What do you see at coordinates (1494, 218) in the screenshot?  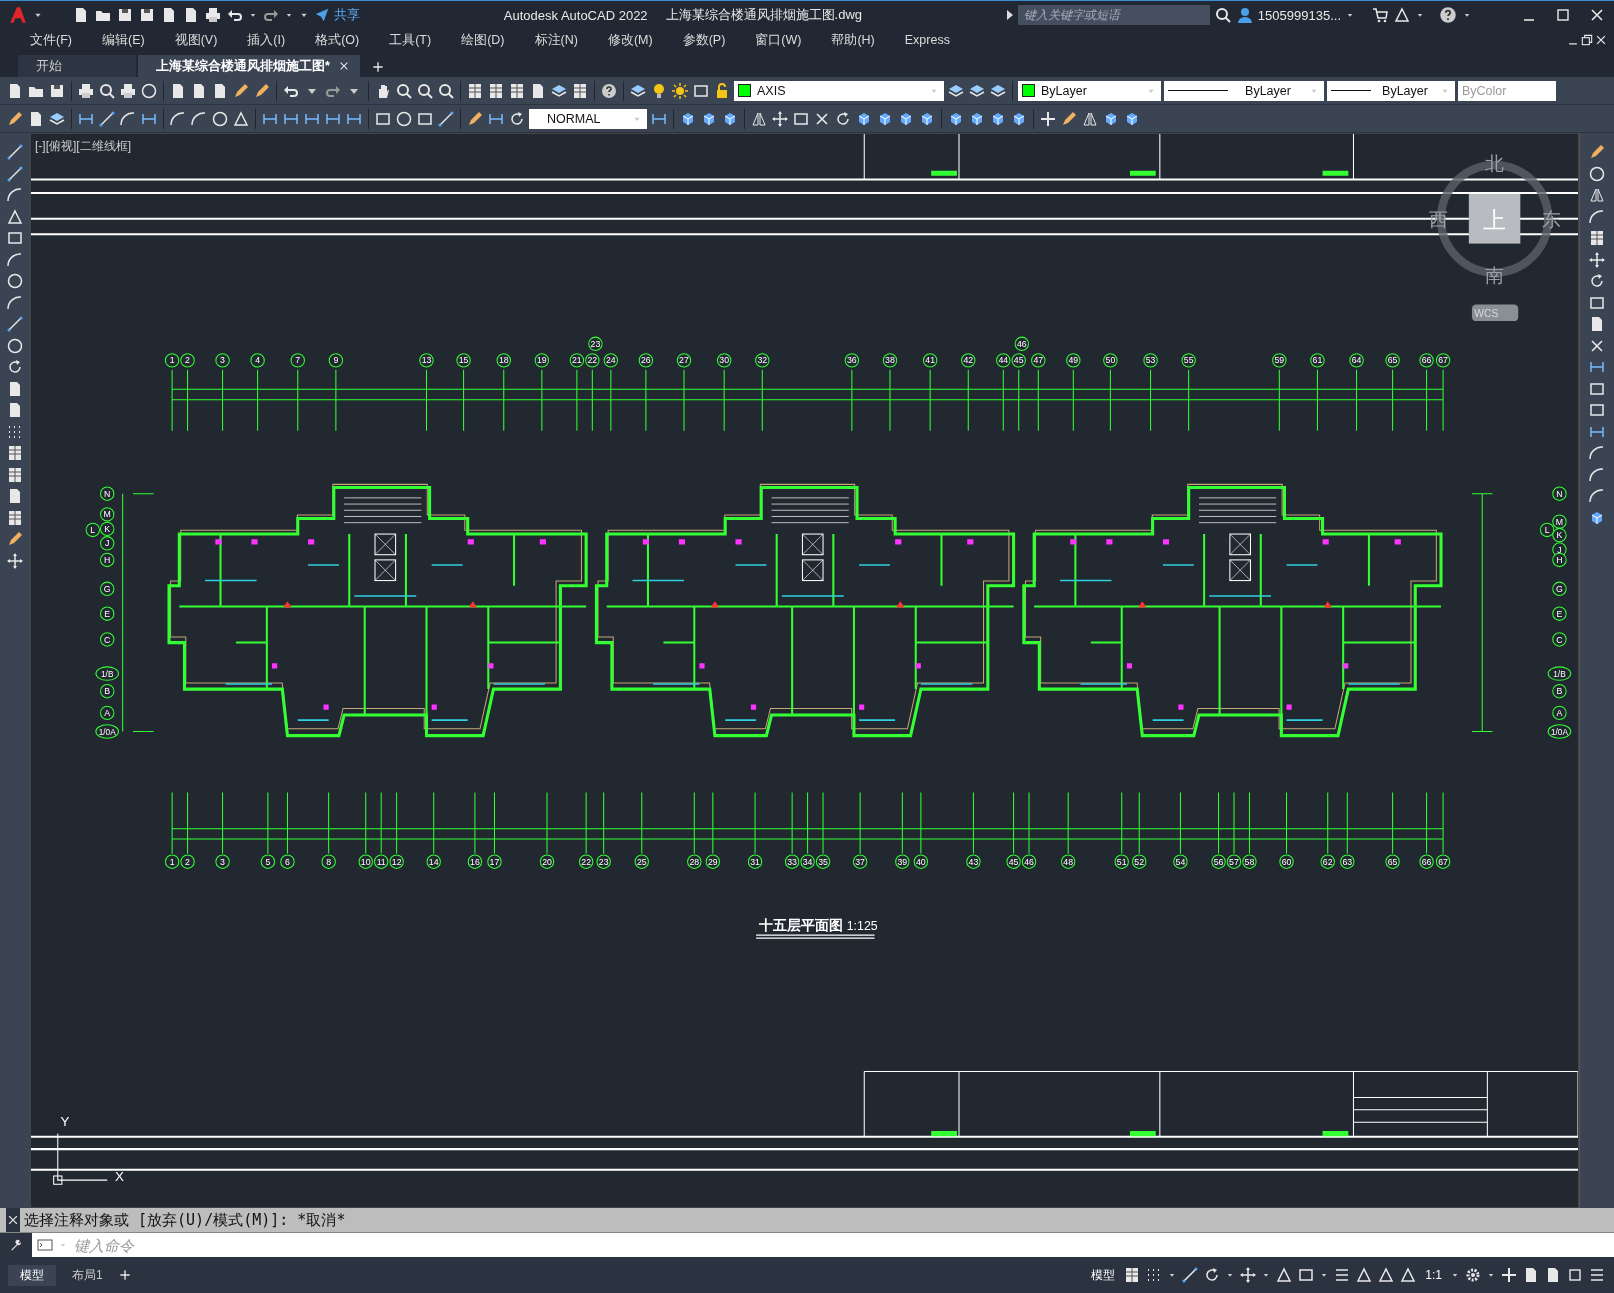 I see `viewcube-face` at bounding box center [1494, 218].